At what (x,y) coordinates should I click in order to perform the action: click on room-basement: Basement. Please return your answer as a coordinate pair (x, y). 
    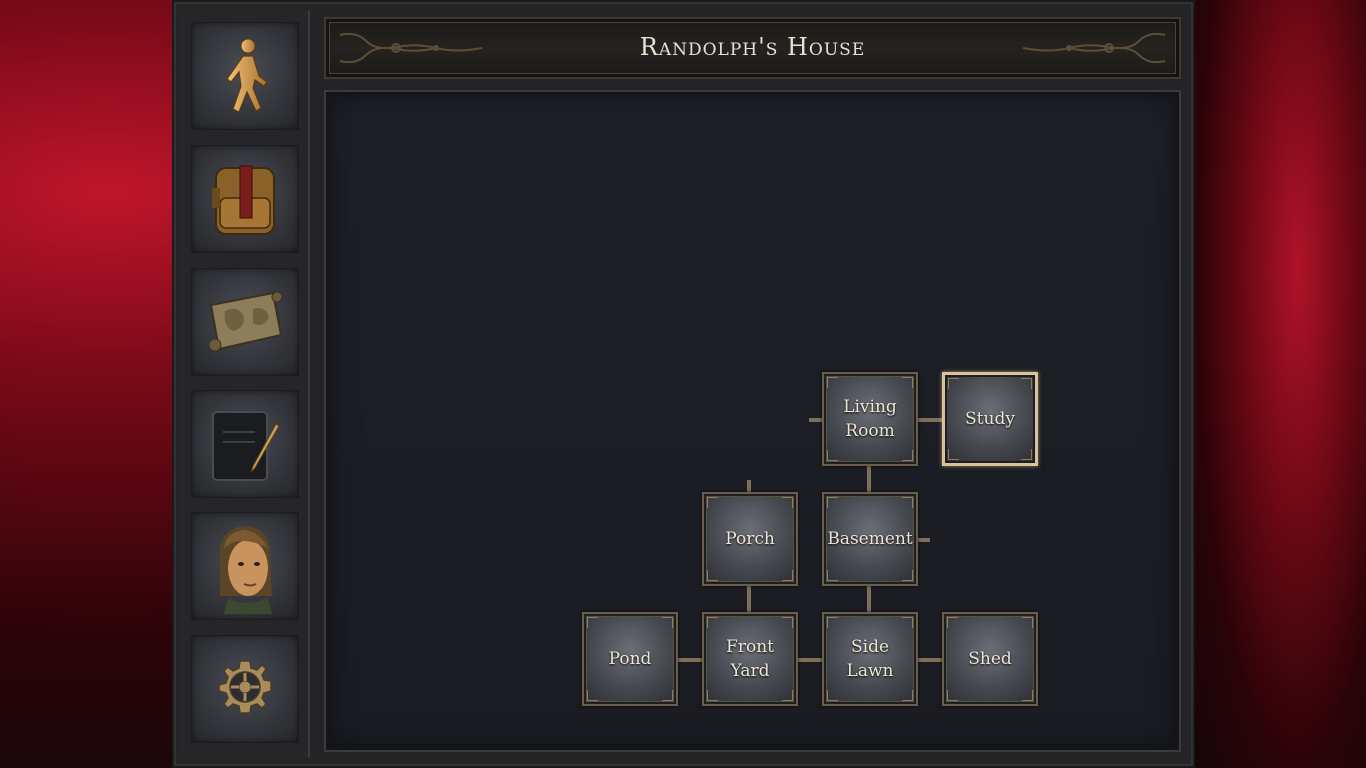
    Looking at the image, I should click on (870, 539).